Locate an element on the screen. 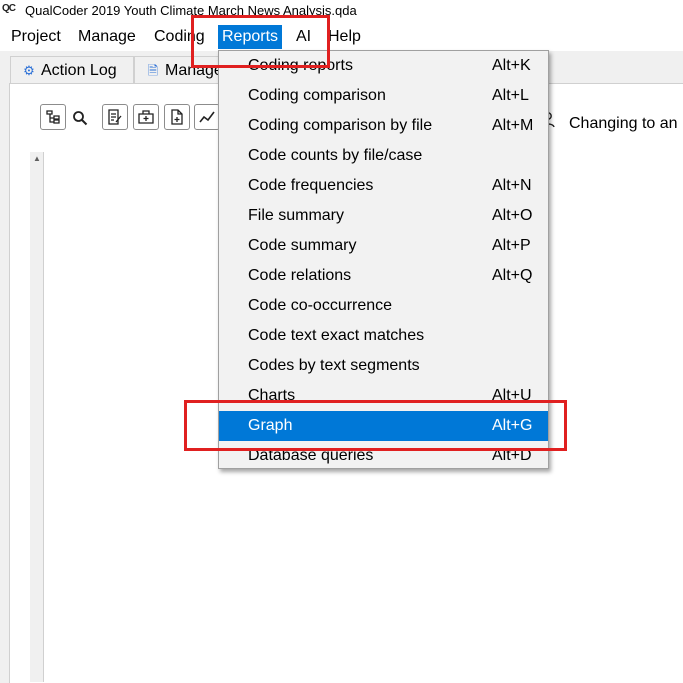 The height and width of the screenshot is (683, 683). add-file-button is located at coordinates (177, 117).